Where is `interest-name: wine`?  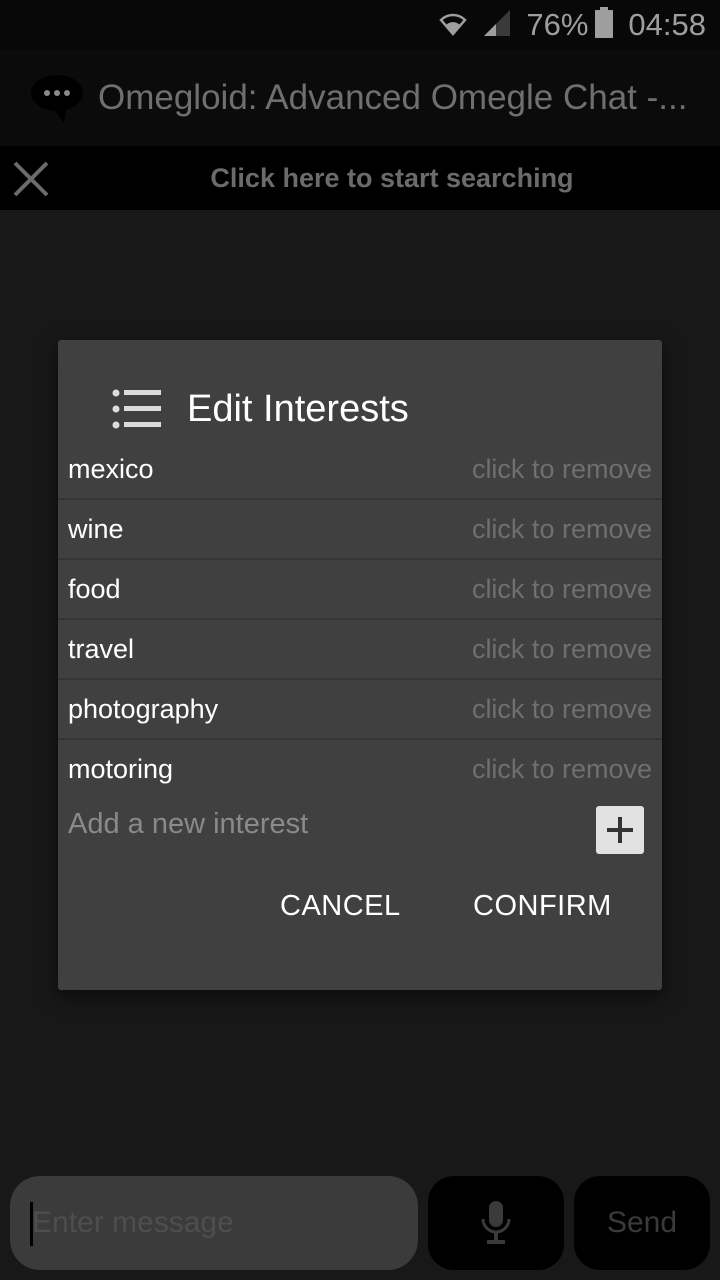
interest-name: wine is located at coordinates (96, 529).